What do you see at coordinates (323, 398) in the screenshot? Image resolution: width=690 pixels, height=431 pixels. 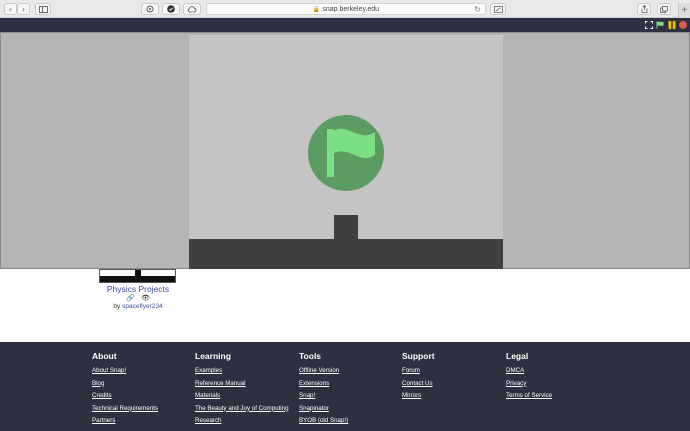 I see `footer-link: Snap!` at bounding box center [323, 398].